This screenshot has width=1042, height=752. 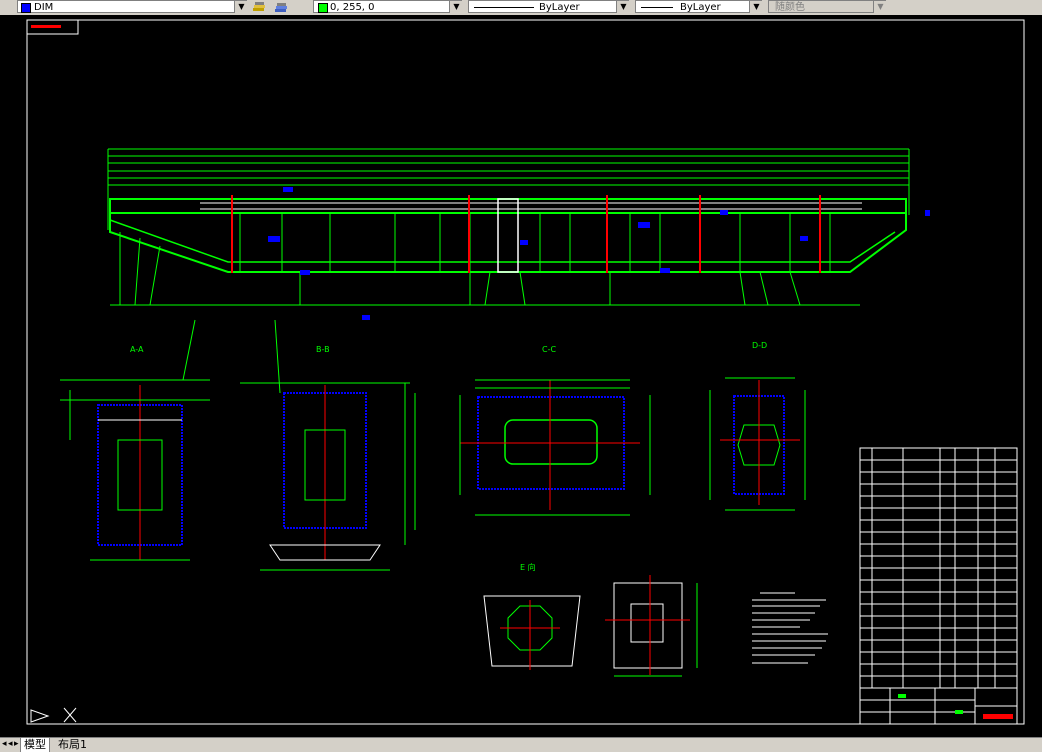 I want to click on detail-view, so click(x=651, y=626).